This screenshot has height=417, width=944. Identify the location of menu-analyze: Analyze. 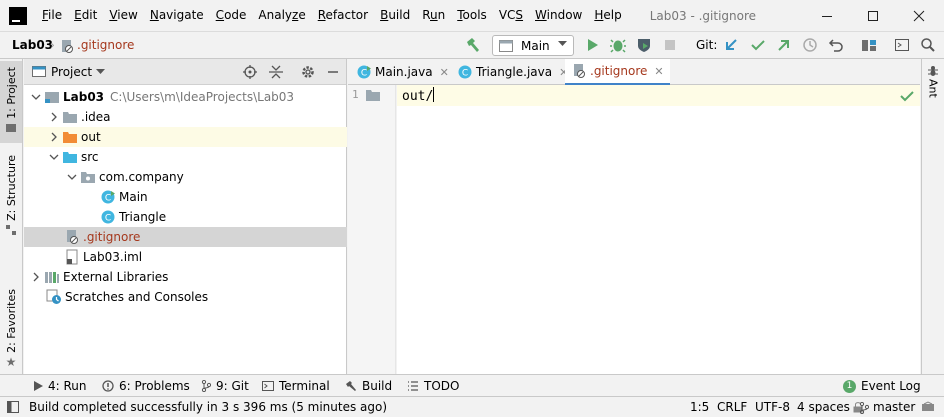
(281, 15).